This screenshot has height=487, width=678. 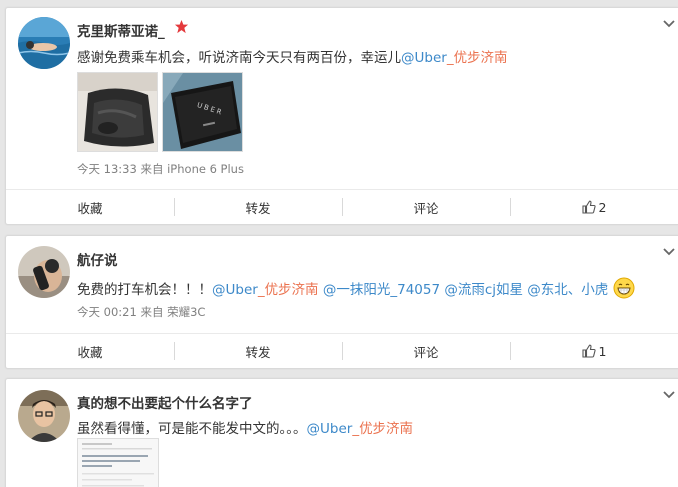 I want to click on post-time: 今天 00:21, so click(x=107, y=312).